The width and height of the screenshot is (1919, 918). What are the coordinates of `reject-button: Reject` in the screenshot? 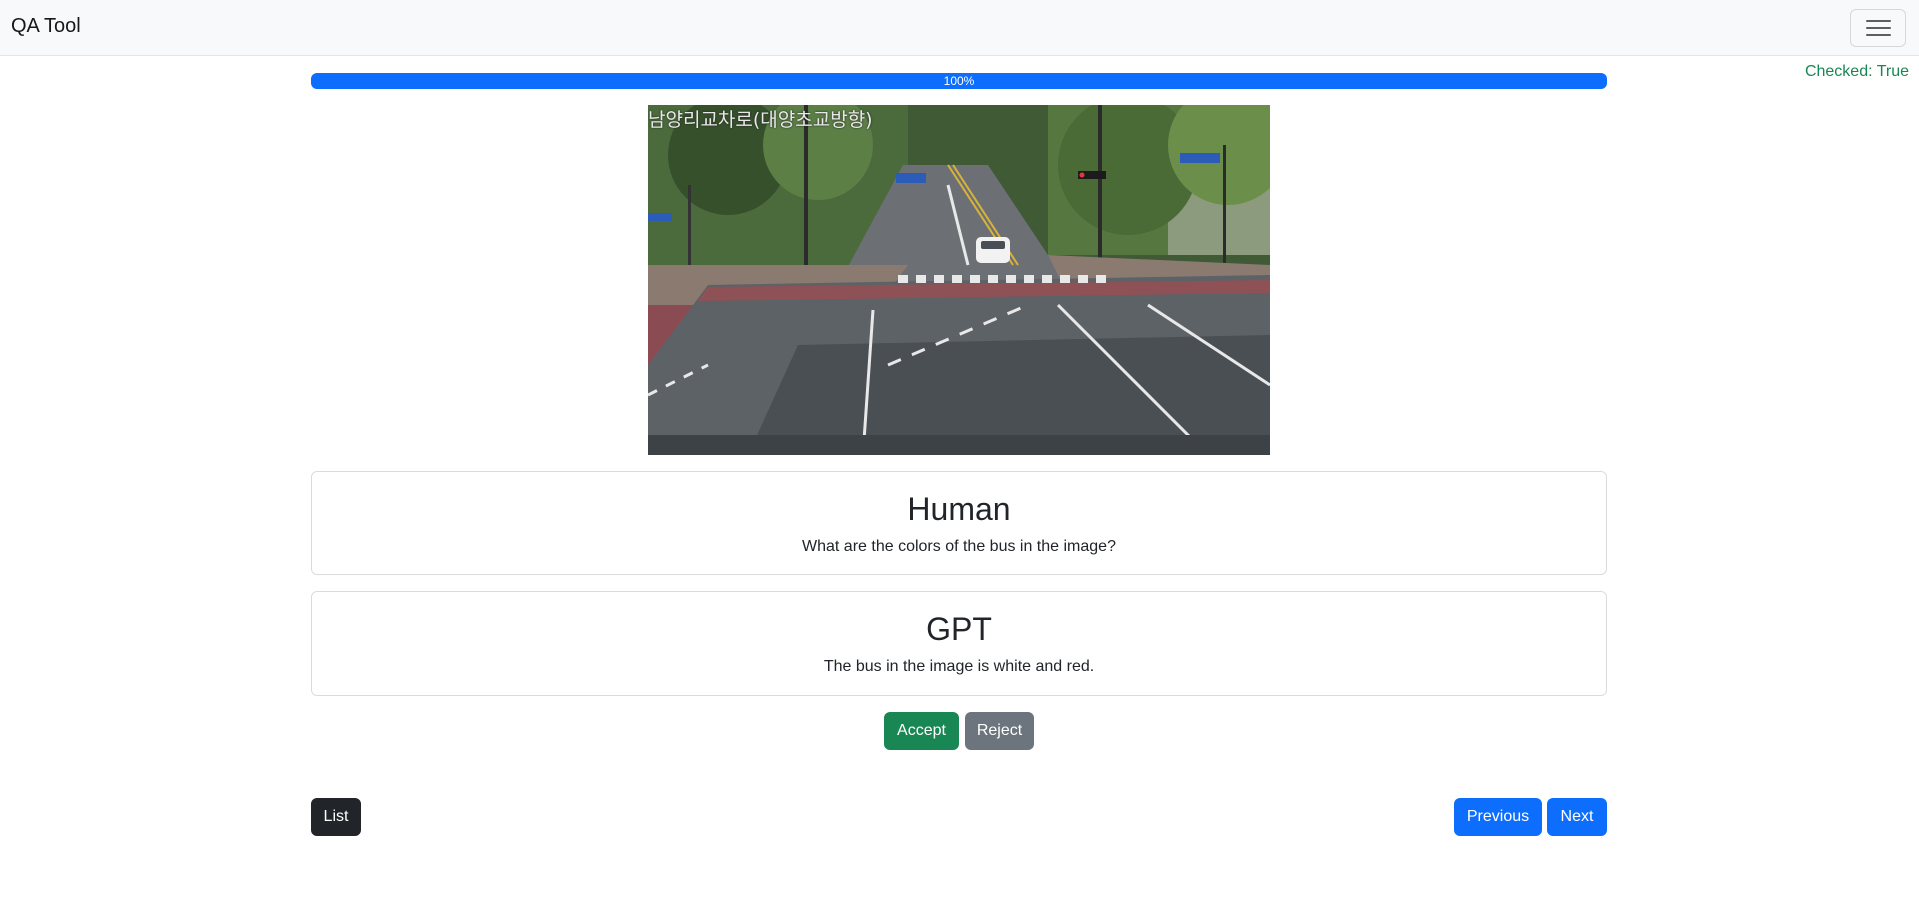 It's located at (999, 731).